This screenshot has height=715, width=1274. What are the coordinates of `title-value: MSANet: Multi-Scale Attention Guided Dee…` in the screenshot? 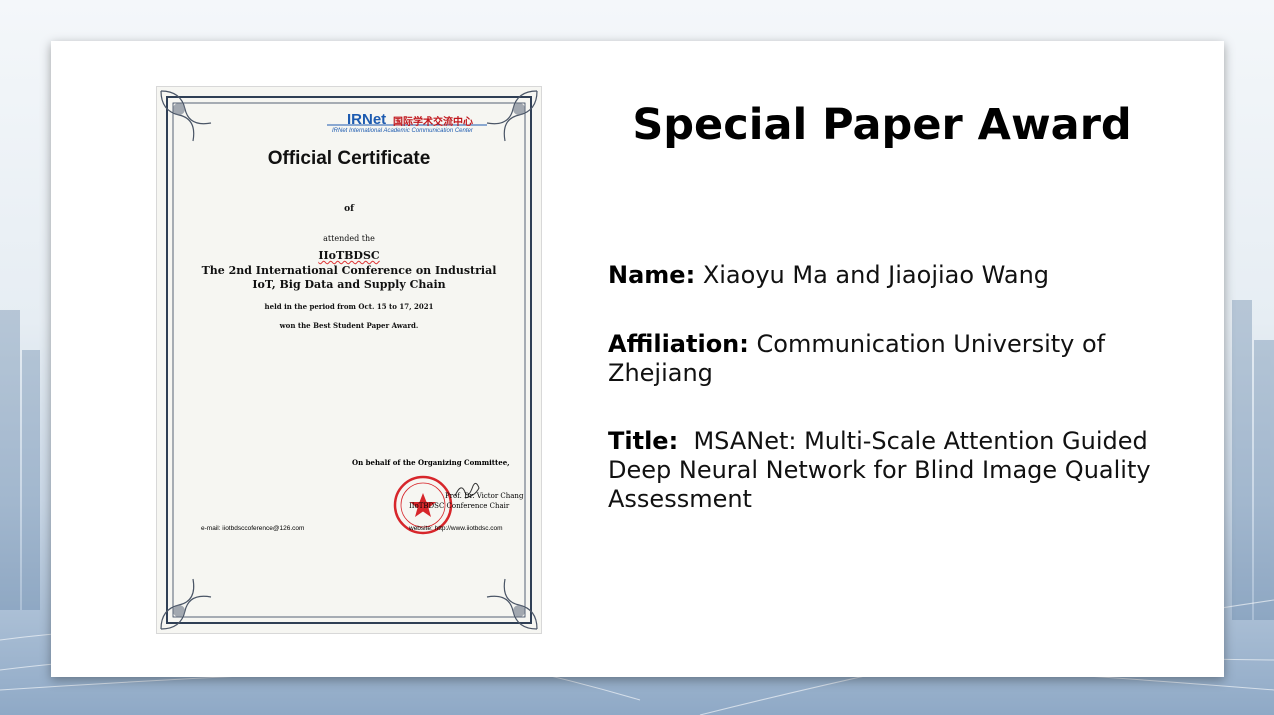 It's located at (879, 470).